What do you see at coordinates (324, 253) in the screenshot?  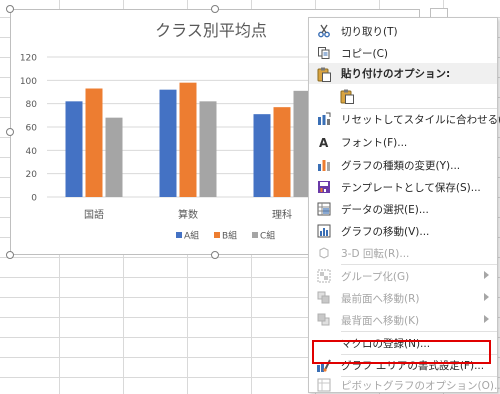 I see `rotate-3d-icon` at bounding box center [324, 253].